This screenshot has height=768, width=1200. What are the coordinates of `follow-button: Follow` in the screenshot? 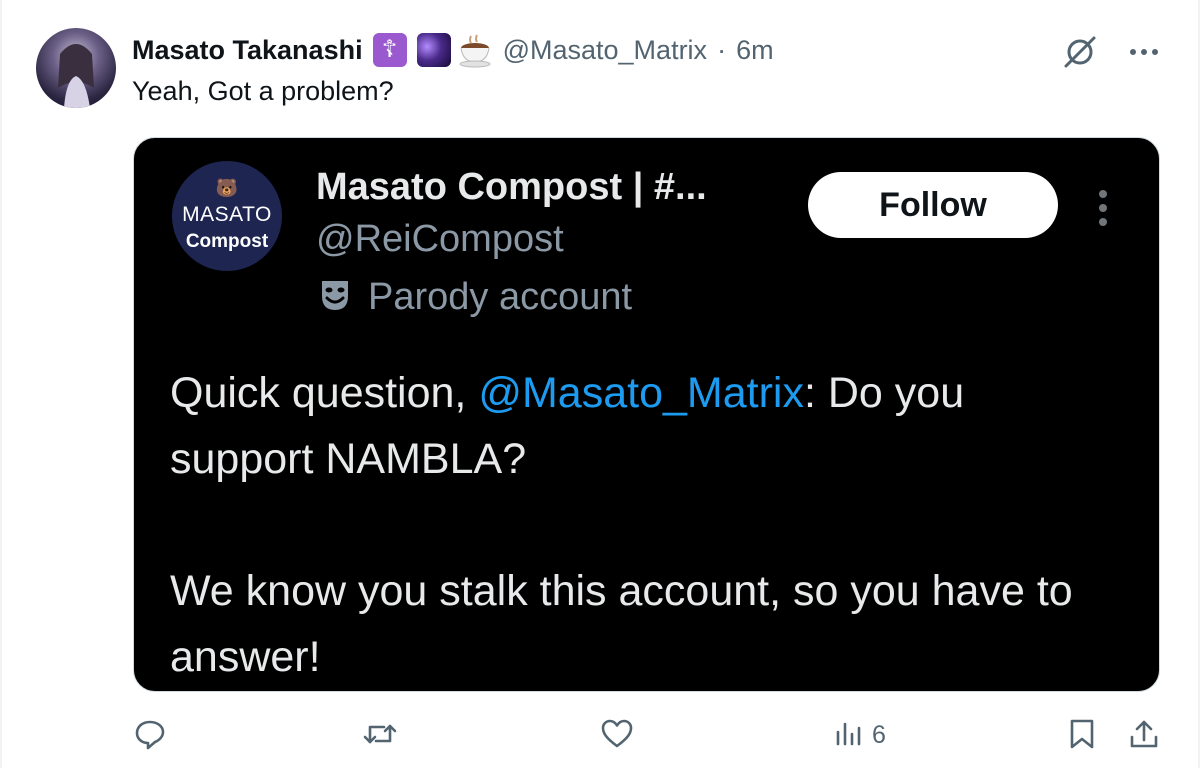 It's located at (933, 205).